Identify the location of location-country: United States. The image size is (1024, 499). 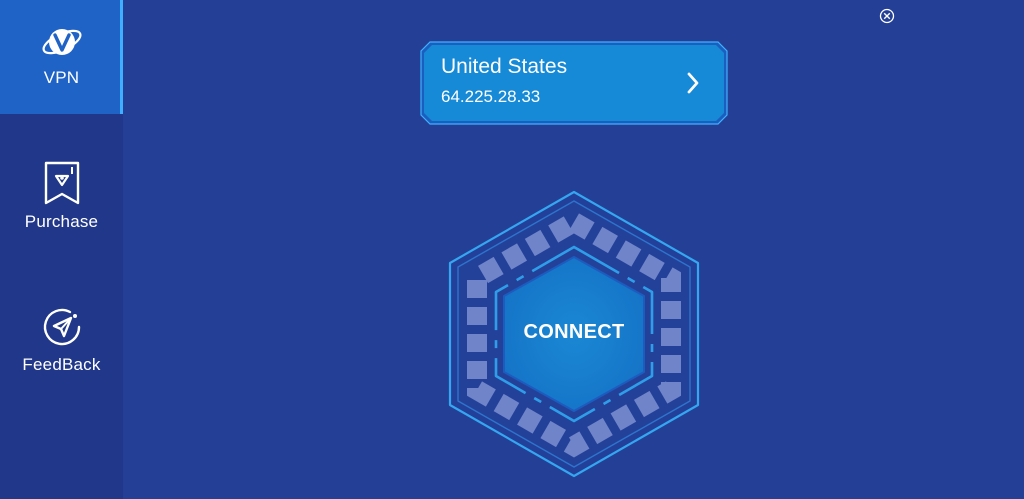
(504, 66).